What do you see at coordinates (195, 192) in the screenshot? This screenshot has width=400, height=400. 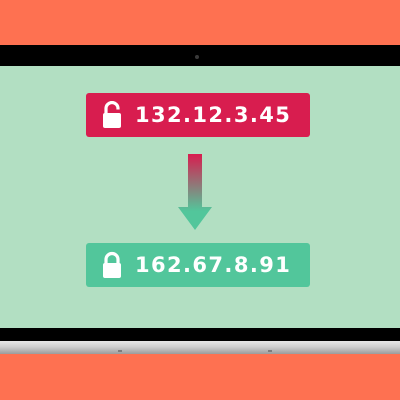 I see `arrow-down-icon` at bounding box center [195, 192].